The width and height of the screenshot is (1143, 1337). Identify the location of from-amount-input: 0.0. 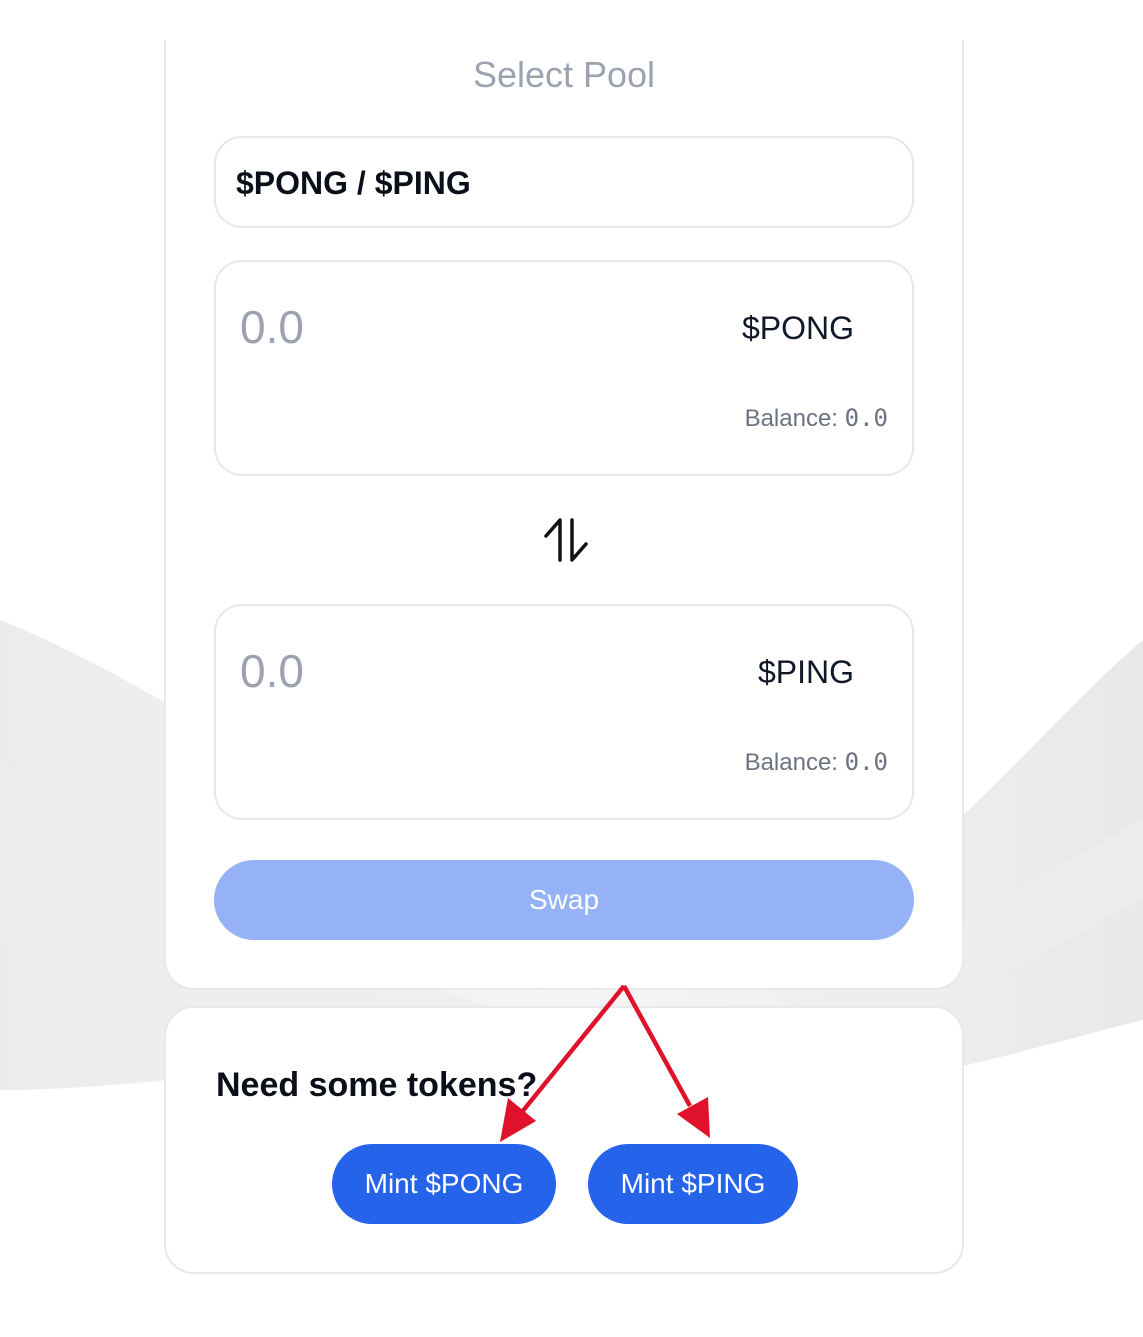
(272, 327).